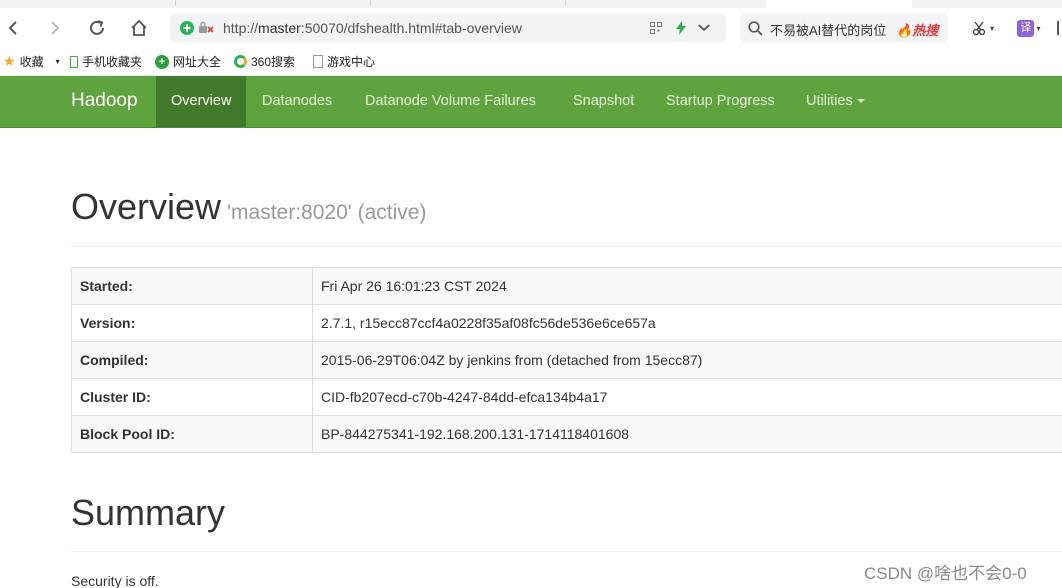 The width and height of the screenshot is (1062, 588). Describe the element at coordinates (318, 61) in the screenshot. I see `page-icon` at that location.